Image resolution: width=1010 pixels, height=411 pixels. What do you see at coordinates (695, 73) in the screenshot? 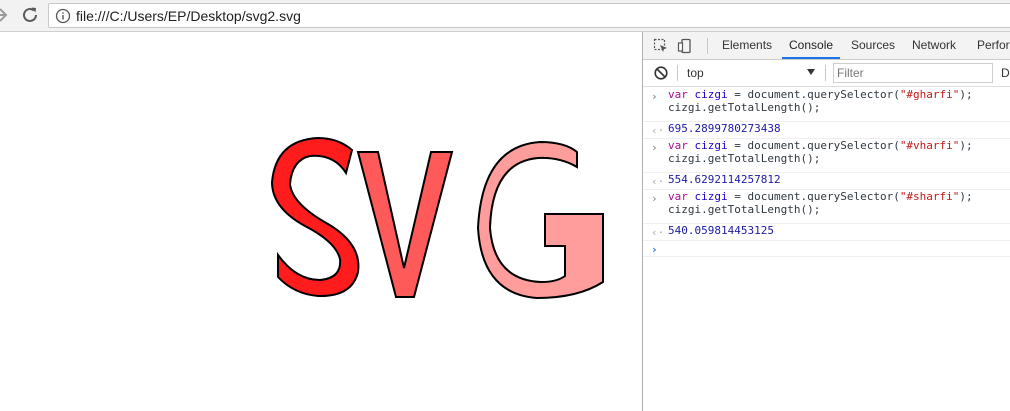
I see `context-selector: top` at bounding box center [695, 73].